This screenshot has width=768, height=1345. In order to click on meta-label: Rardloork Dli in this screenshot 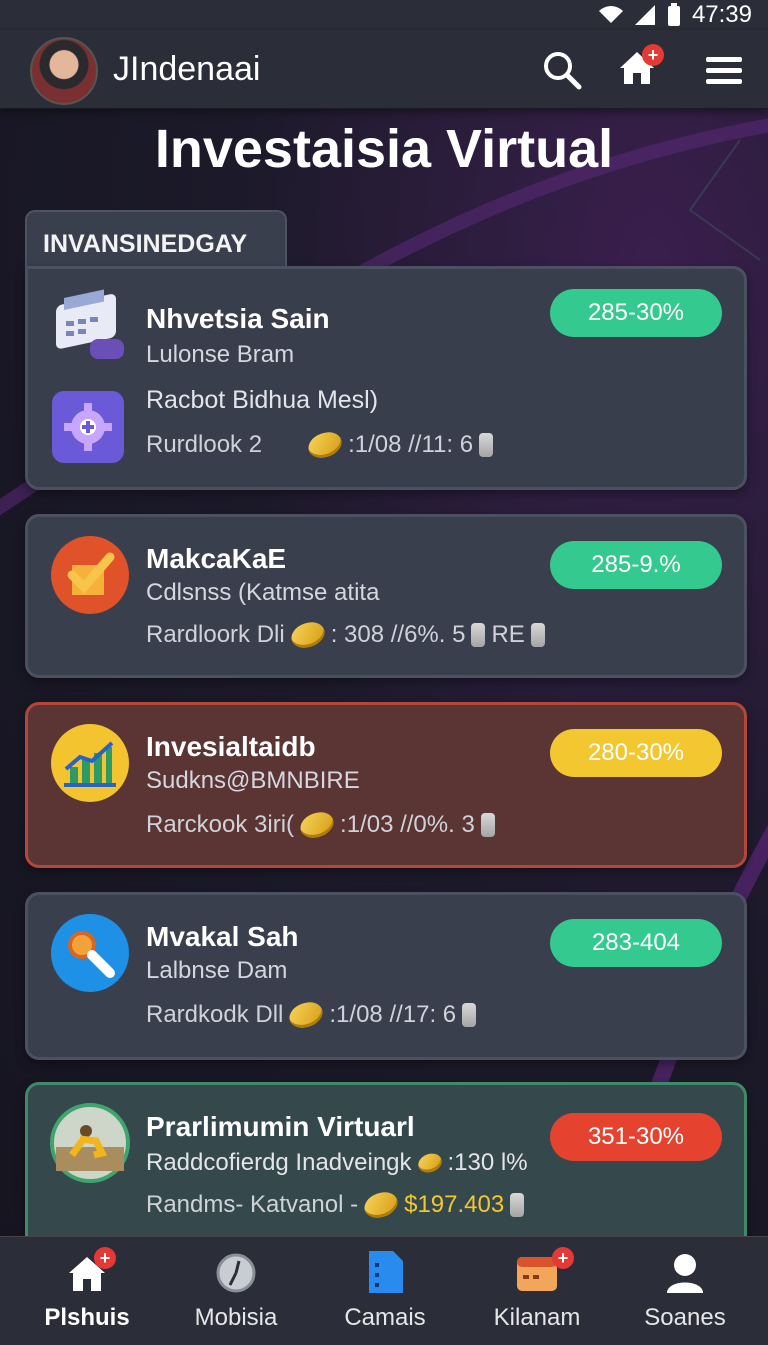, I will do `click(215, 634)`.